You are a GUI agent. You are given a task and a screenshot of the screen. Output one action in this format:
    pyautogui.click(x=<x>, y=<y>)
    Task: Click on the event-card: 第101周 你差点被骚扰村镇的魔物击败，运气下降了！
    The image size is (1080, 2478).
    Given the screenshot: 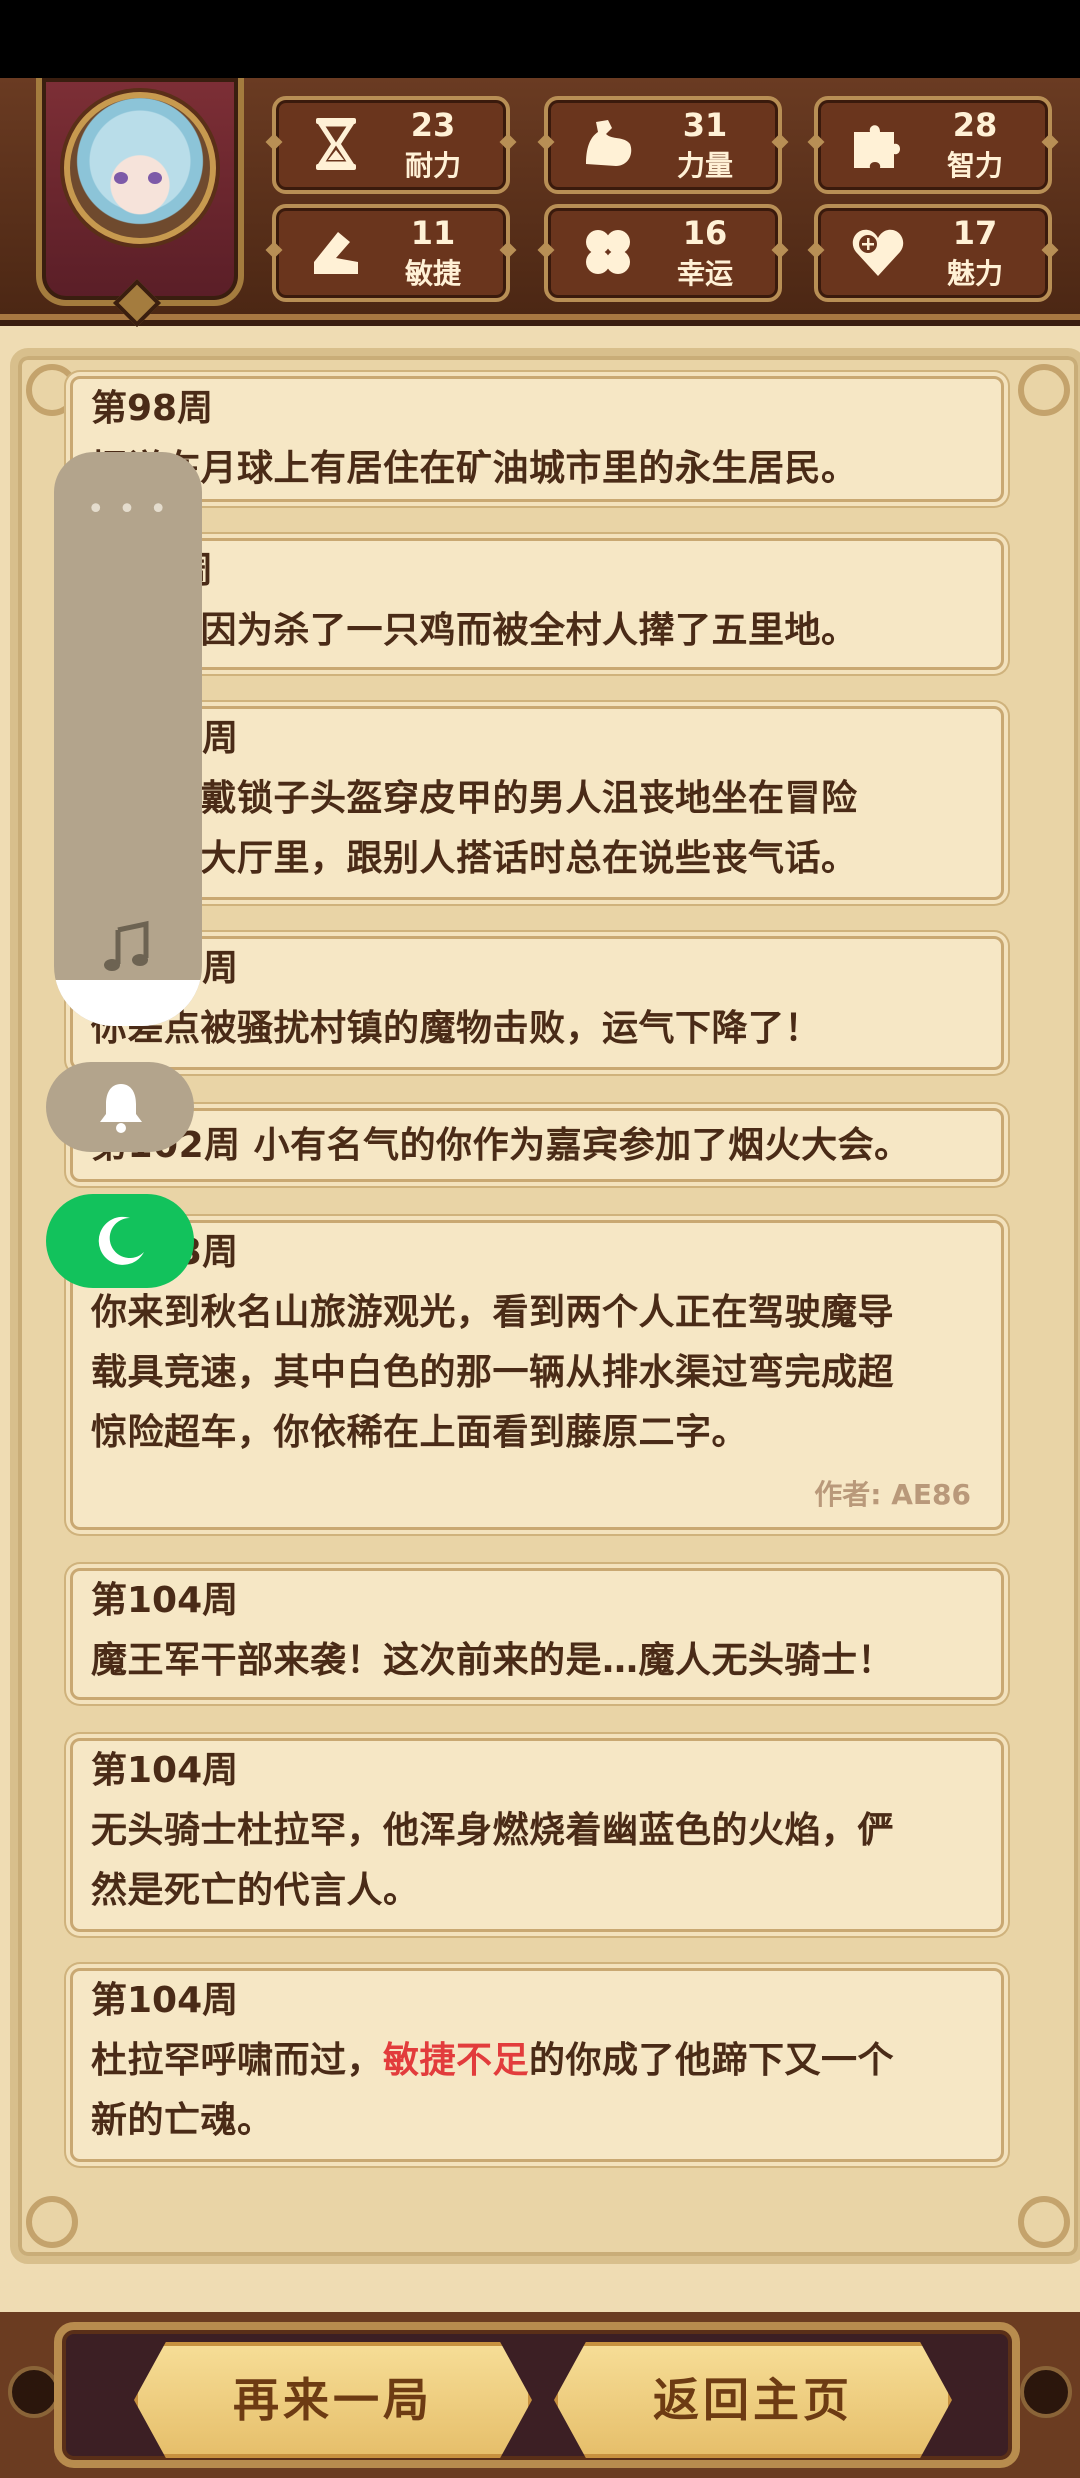 What is the action you would take?
    pyautogui.click(x=537, y=1003)
    